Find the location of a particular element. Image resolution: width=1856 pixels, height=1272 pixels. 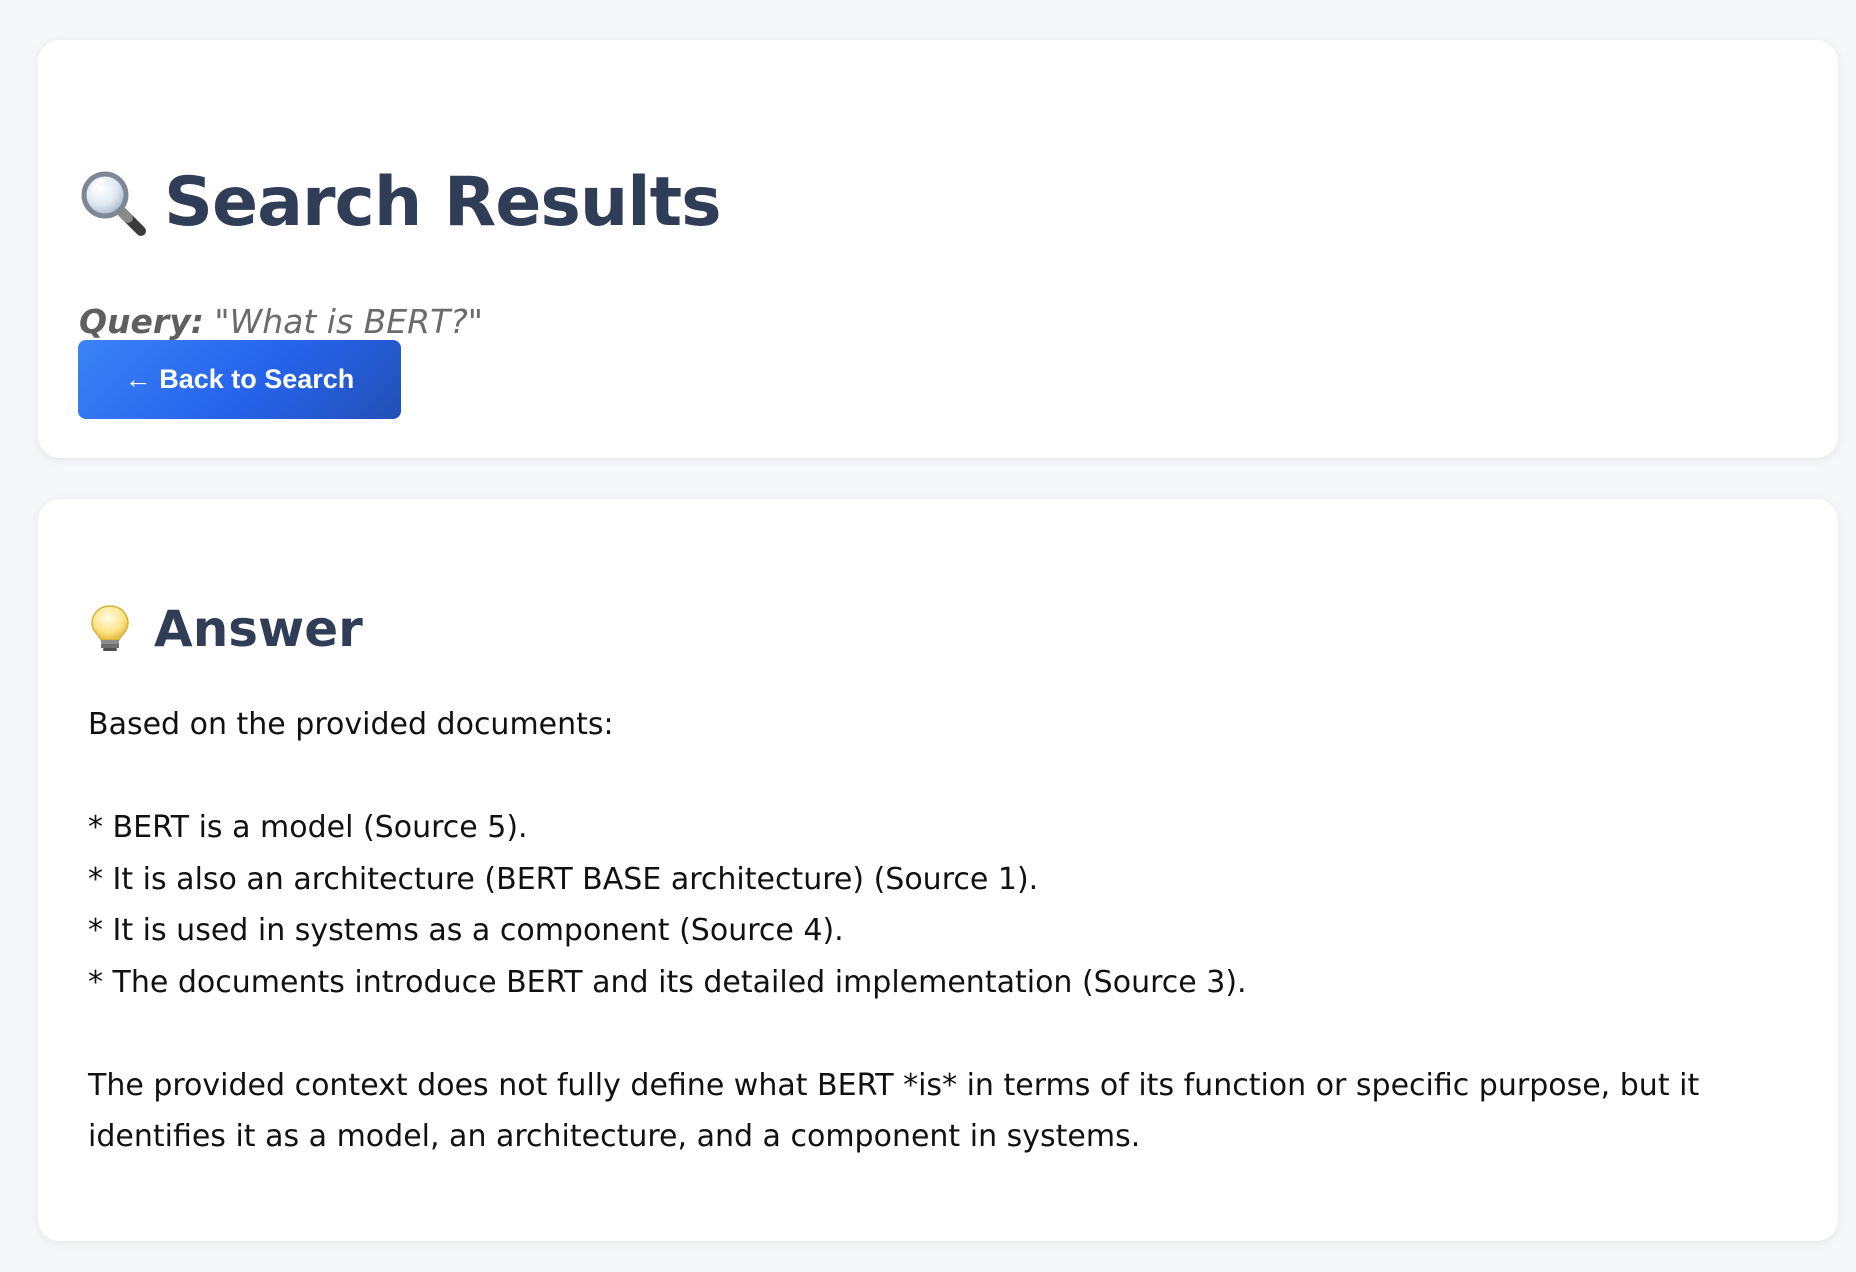

page-title: Search Results is located at coordinates (443, 202).